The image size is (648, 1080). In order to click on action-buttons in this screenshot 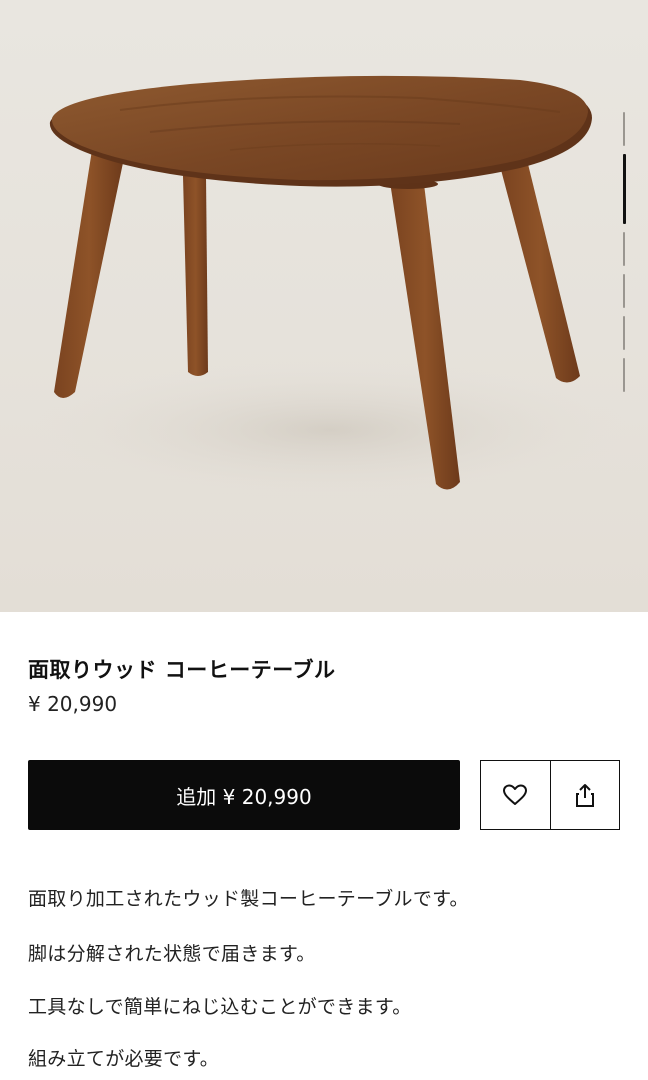, I will do `click(550, 795)`.